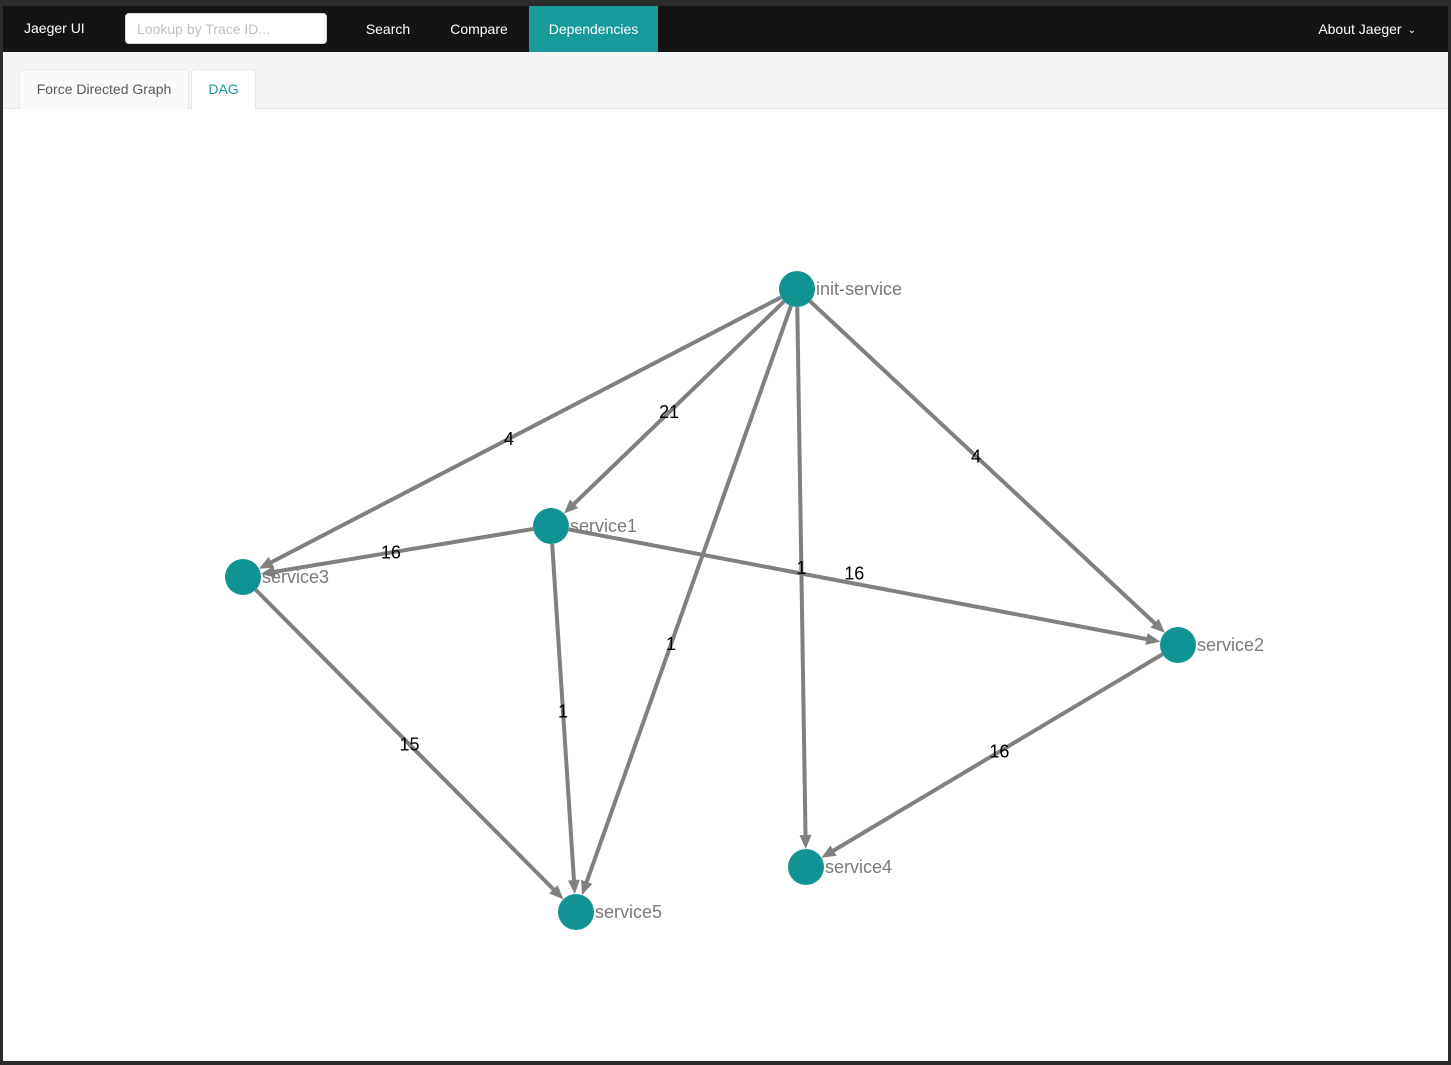 The height and width of the screenshot is (1065, 1451). I want to click on service-node-label: service1, so click(603, 526).